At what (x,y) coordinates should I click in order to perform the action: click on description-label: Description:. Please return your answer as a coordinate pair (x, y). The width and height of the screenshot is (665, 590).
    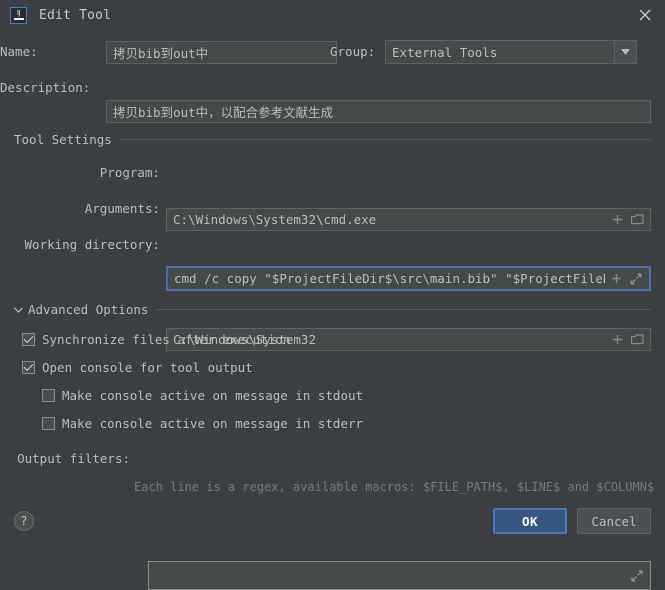
    Looking at the image, I should click on (45, 87).